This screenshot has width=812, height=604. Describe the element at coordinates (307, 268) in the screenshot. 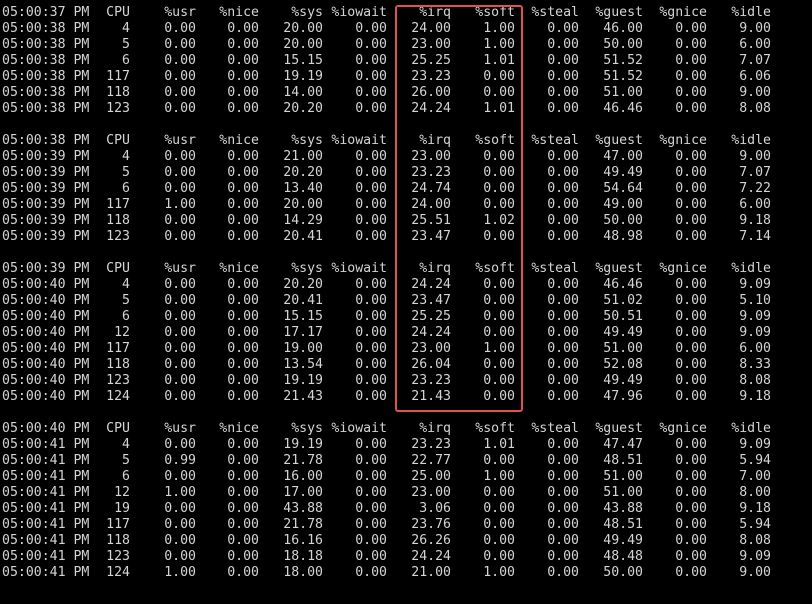

I see `header-sys: %sys` at that location.